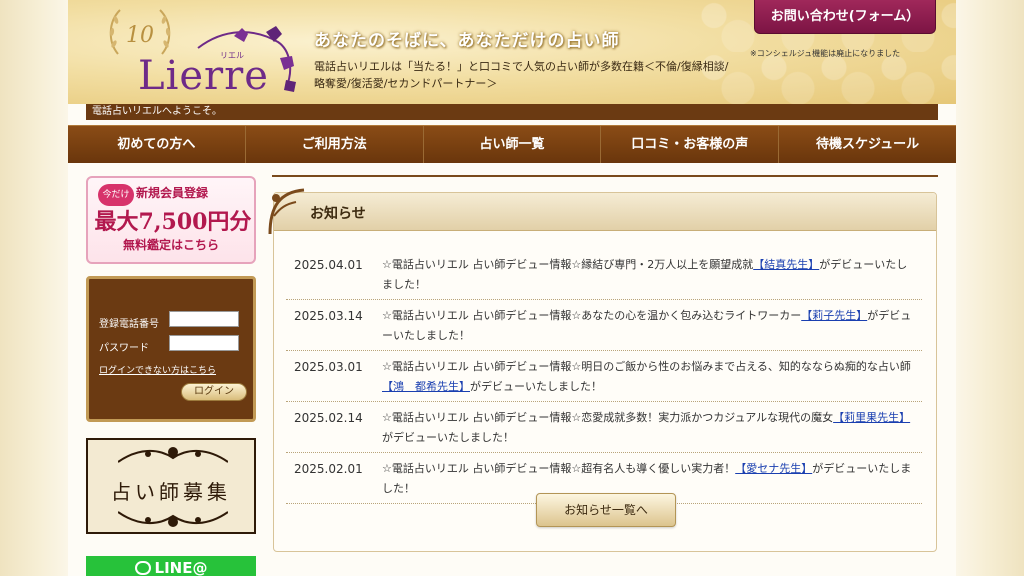 The width and height of the screenshot is (1024, 576). What do you see at coordinates (157, 144) in the screenshot?
I see `nav-item-first-time: 初めての方へ` at bounding box center [157, 144].